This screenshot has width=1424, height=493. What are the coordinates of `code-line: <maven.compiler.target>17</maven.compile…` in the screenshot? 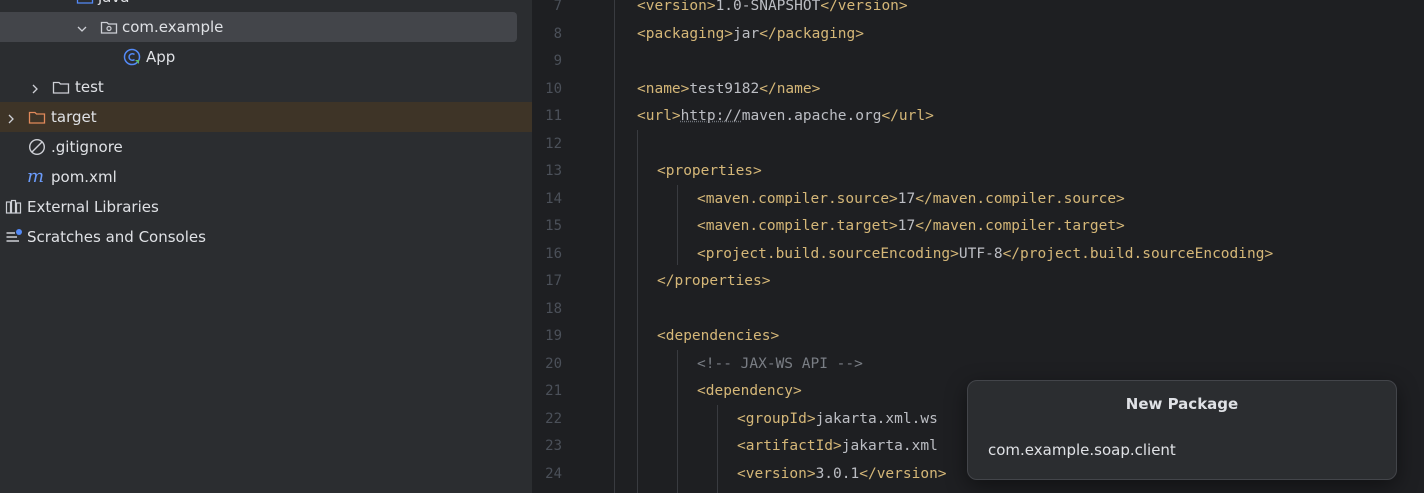 It's located at (911, 226).